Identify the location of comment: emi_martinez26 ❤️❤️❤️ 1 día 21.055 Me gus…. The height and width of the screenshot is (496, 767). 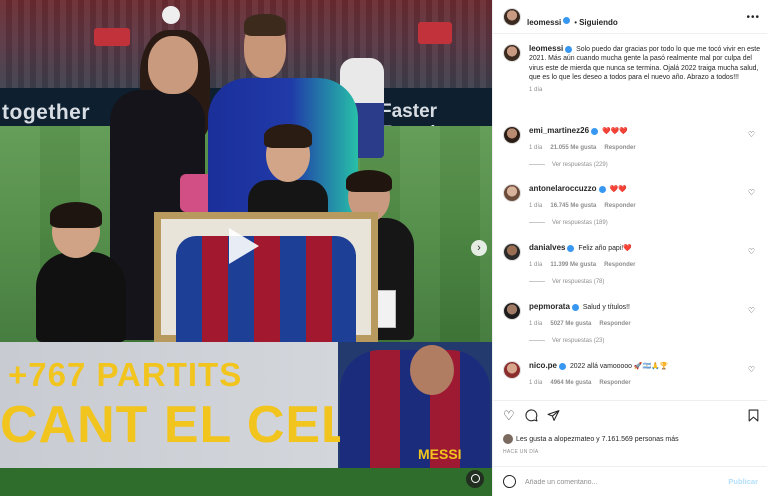
(632, 151).